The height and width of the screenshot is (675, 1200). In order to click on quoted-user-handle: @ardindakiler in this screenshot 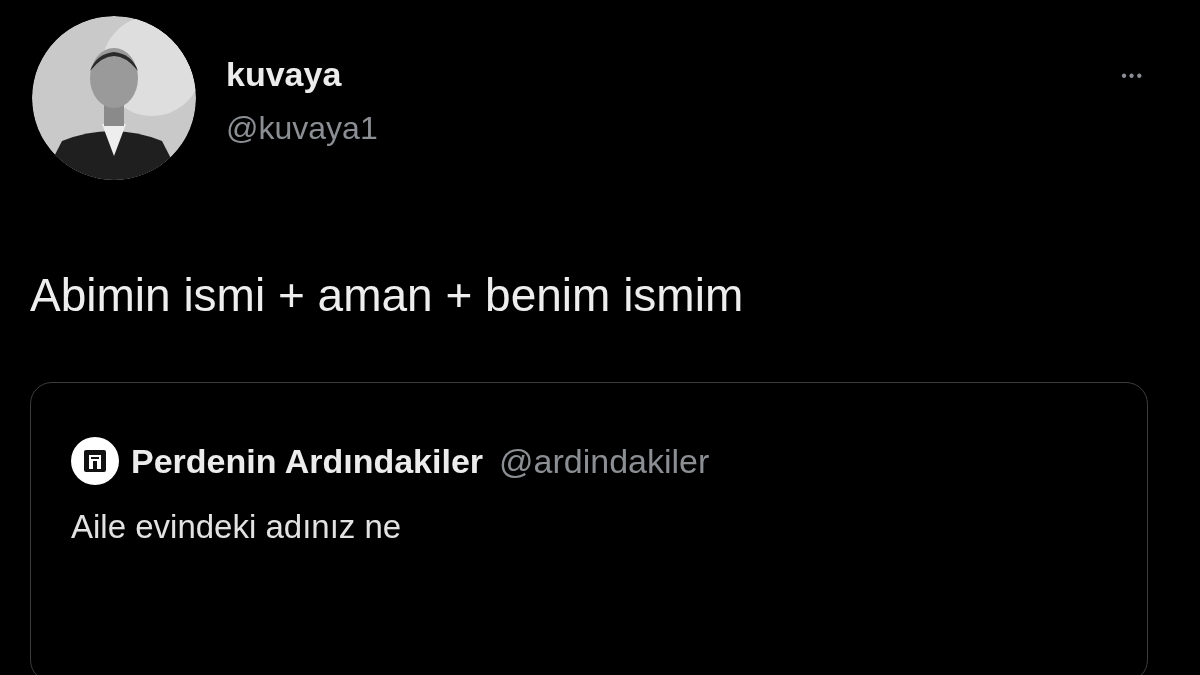, I will do `click(604, 461)`.